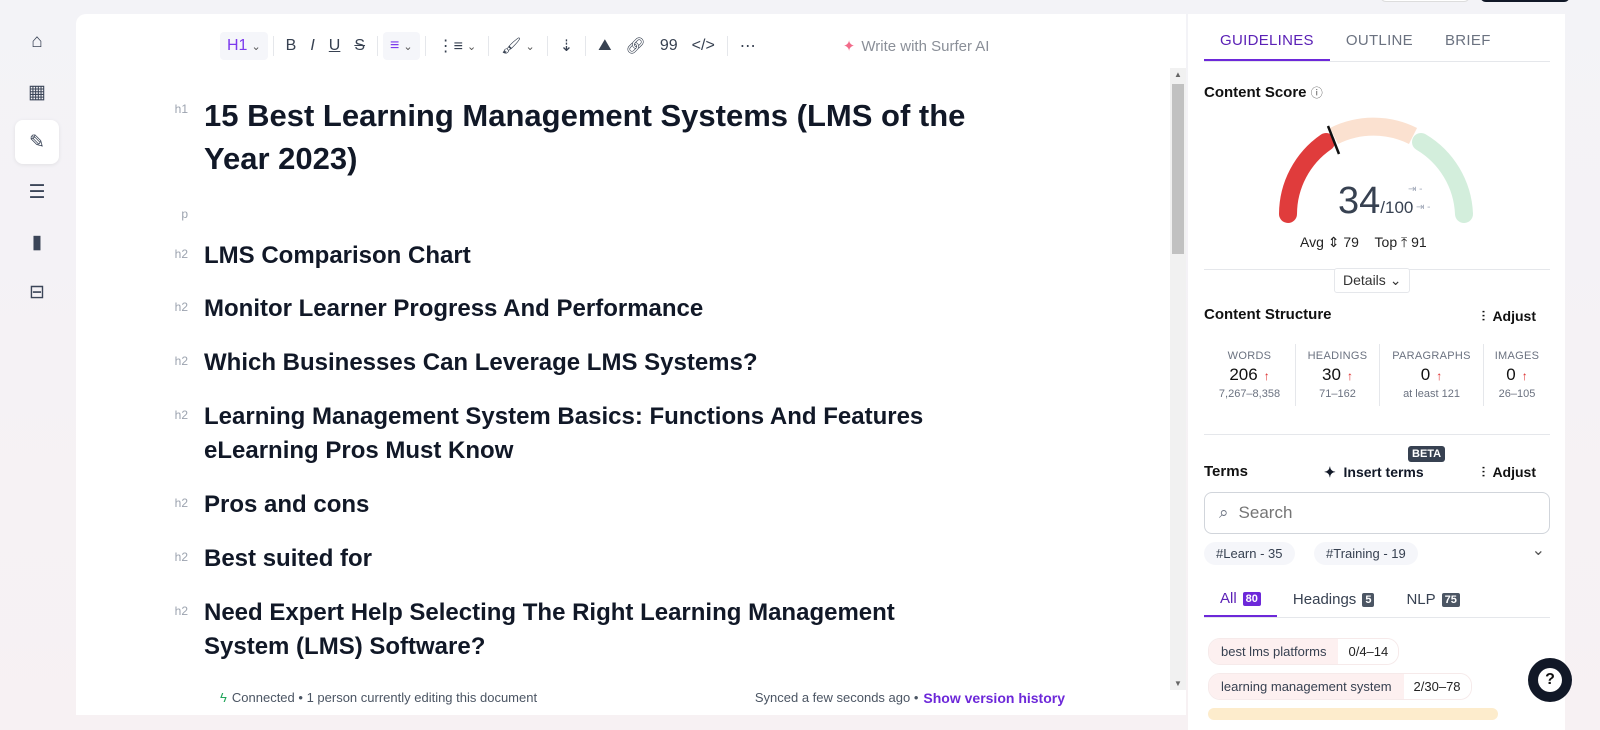 This screenshot has height=730, width=1600. Describe the element at coordinates (359, 46) in the screenshot. I see `strikethrough-button: S` at that location.